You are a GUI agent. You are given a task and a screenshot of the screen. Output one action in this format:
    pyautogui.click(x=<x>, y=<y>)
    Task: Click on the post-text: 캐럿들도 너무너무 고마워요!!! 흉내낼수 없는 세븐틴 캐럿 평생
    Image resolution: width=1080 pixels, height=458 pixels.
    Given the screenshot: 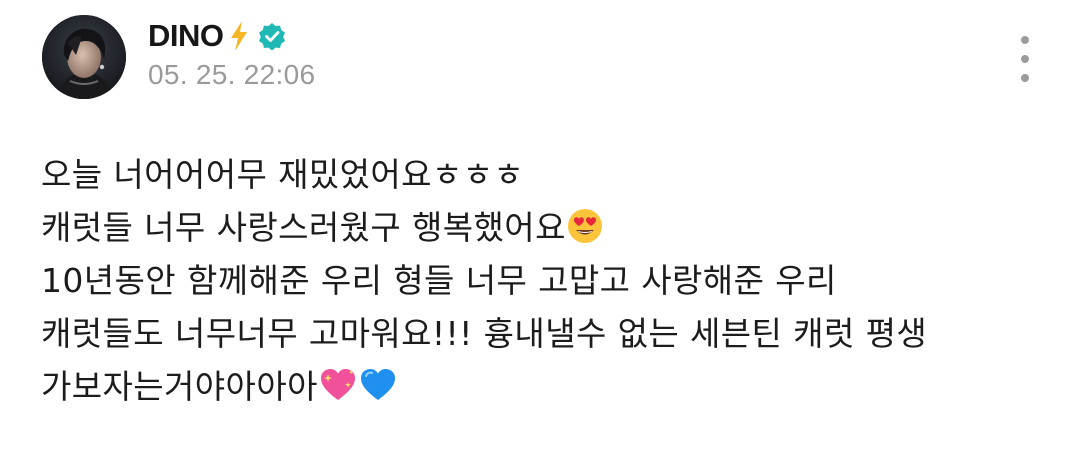 What is the action you would take?
    pyautogui.click(x=484, y=333)
    